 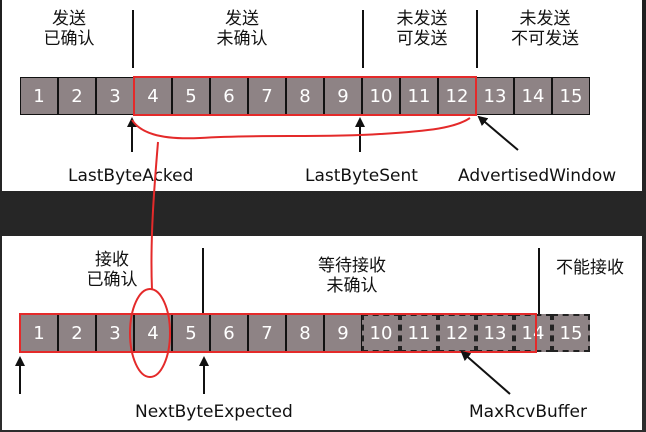 What do you see at coordinates (571, 333) in the screenshot?
I see `receiver-byte-cell: 15` at bounding box center [571, 333].